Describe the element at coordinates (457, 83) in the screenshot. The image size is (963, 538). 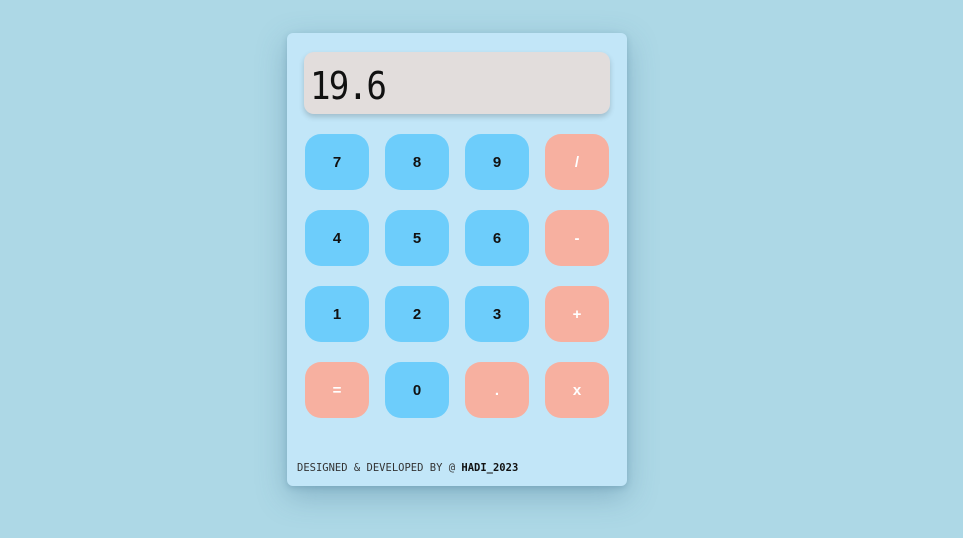
I see `display-screen: 19.6` at that location.